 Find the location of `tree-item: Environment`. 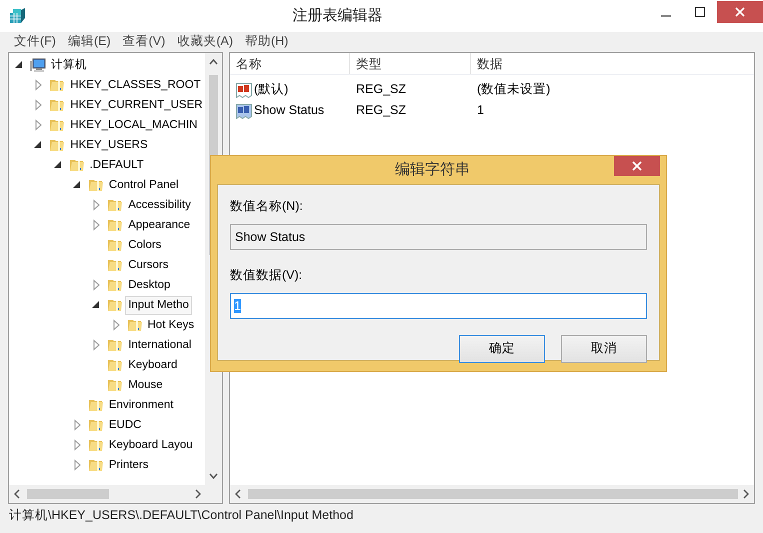

tree-item: Environment is located at coordinates (141, 405).